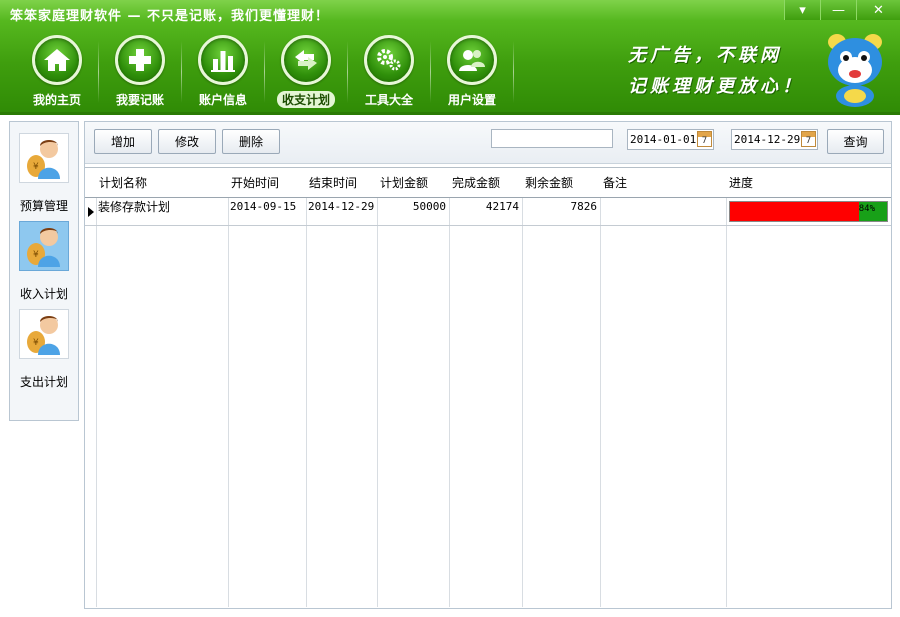  What do you see at coordinates (57, 60) in the screenshot?
I see `home-icon` at bounding box center [57, 60].